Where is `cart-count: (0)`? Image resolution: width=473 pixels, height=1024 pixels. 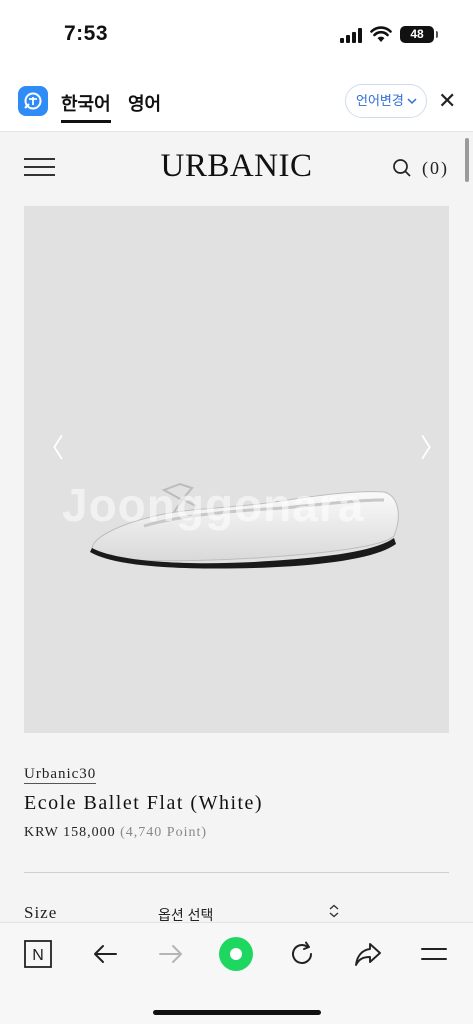 cart-count: (0) is located at coordinates (435, 168).